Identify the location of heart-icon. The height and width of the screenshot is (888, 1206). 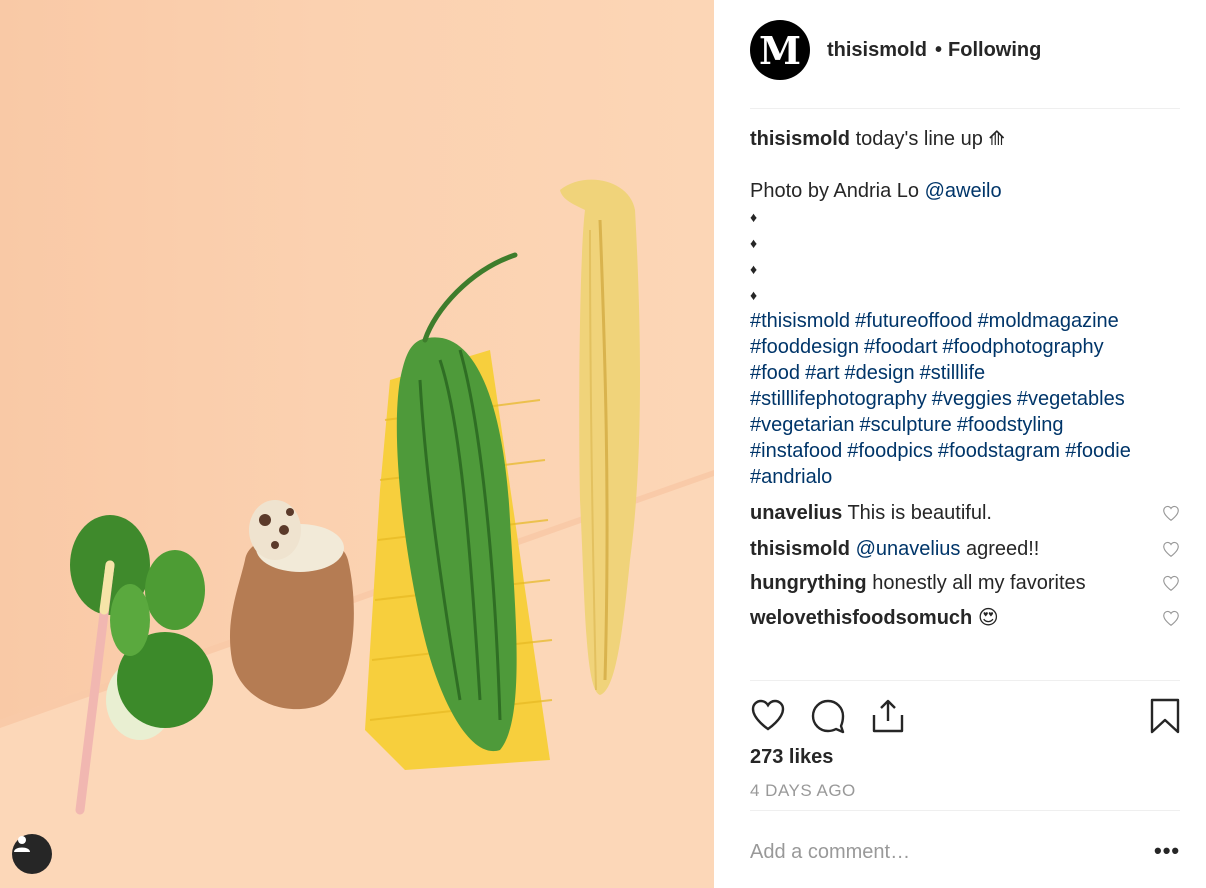
(768, 715).